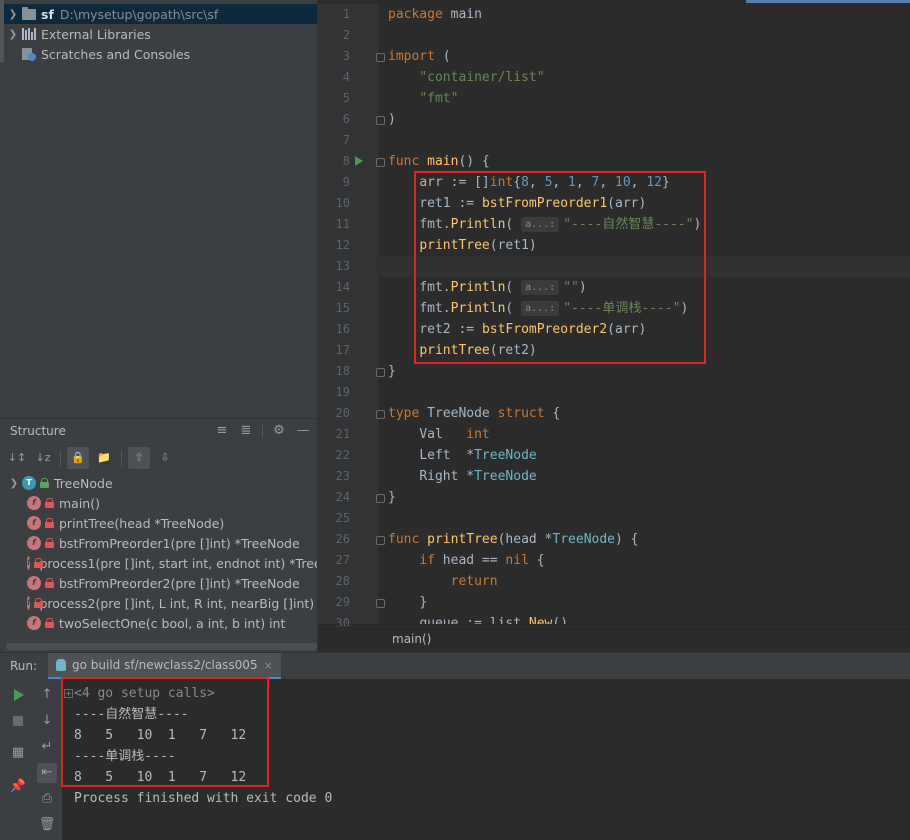  What do you see at coordinates (161, 543) in the screenshot?
I see `structure-item-bstfrompreorder1: f bstFromPreorder1(pre []int) *TreeNode` at bounding box center [161, 543].